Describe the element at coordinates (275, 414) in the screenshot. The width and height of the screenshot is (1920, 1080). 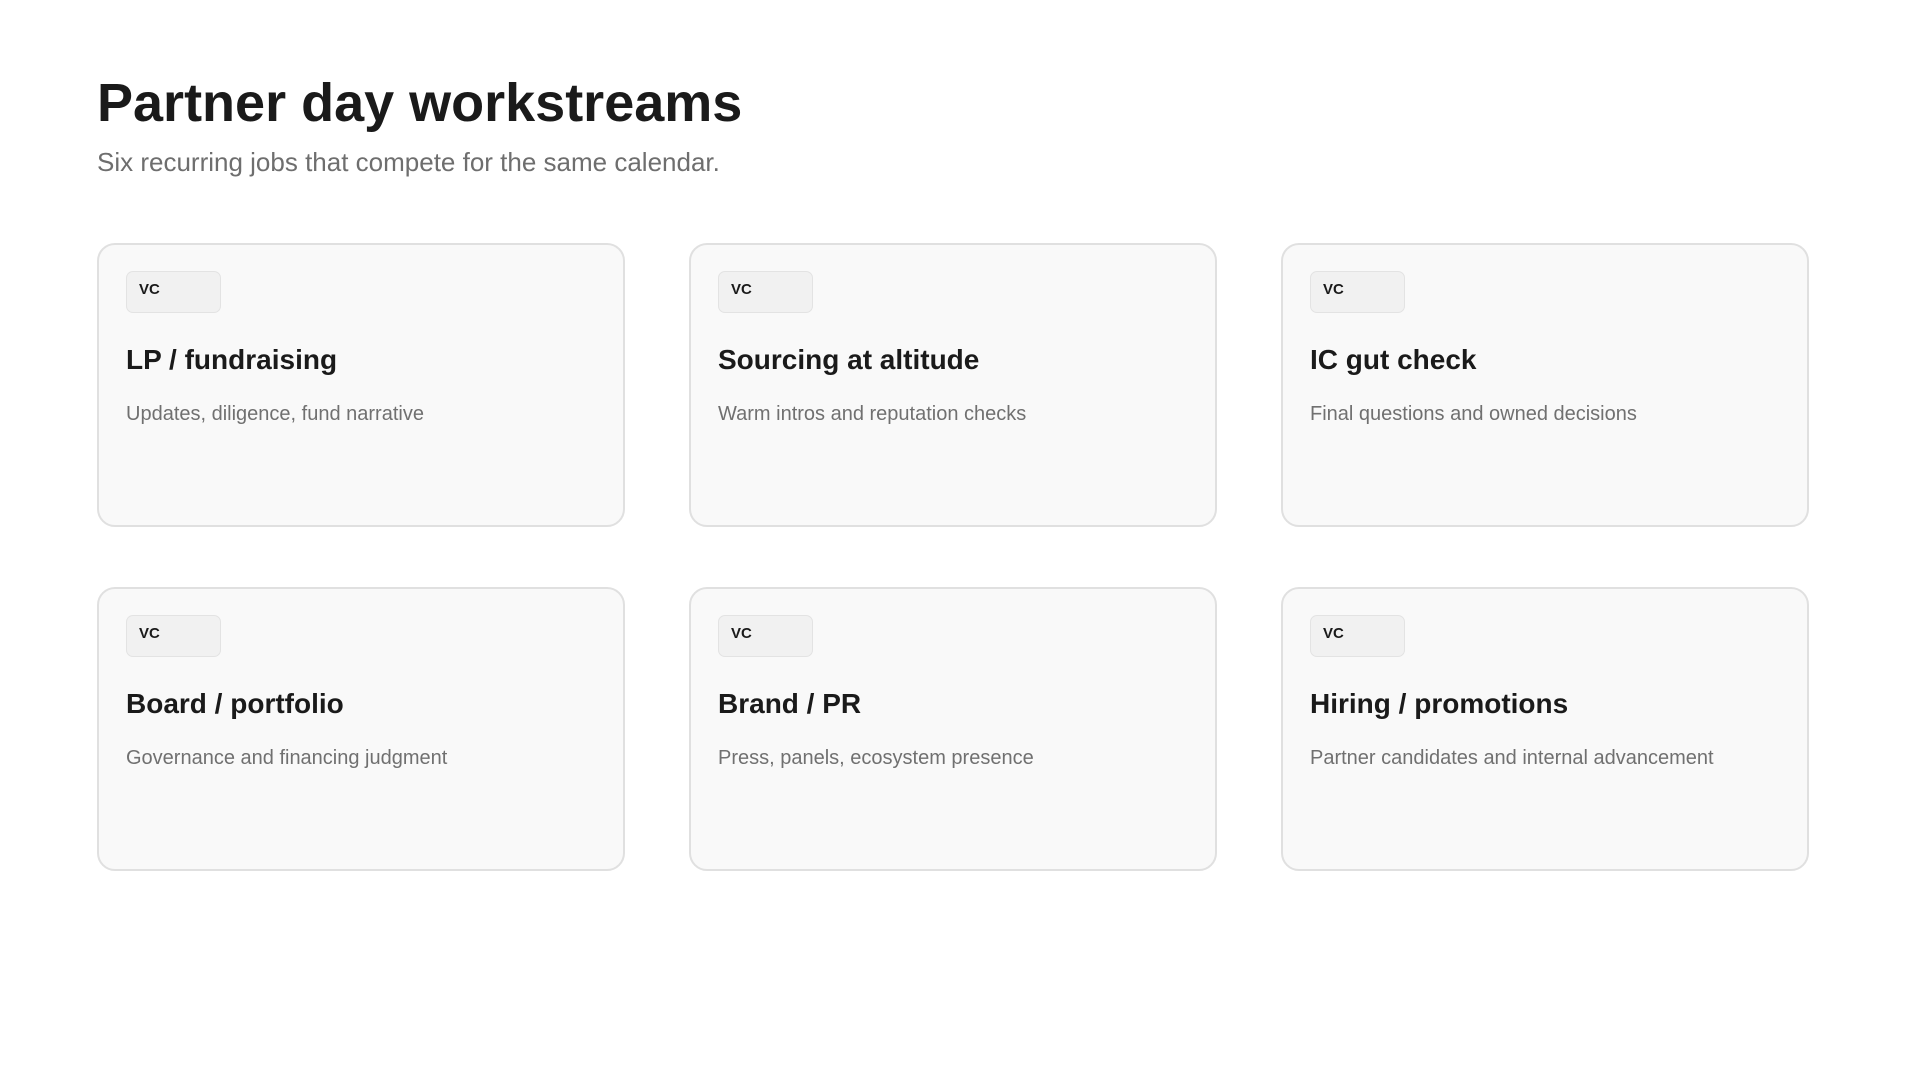
I see `card-description: Updates, diligence, fund narrative` at that location.